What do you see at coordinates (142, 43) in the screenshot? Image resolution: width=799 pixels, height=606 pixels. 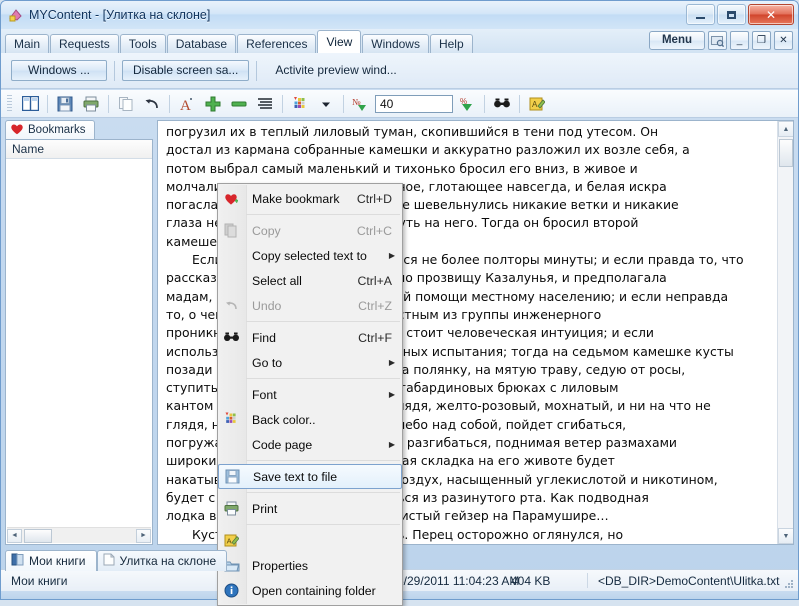 I see `menu-tab-tools: Tools` at bounding box center [142, 43].